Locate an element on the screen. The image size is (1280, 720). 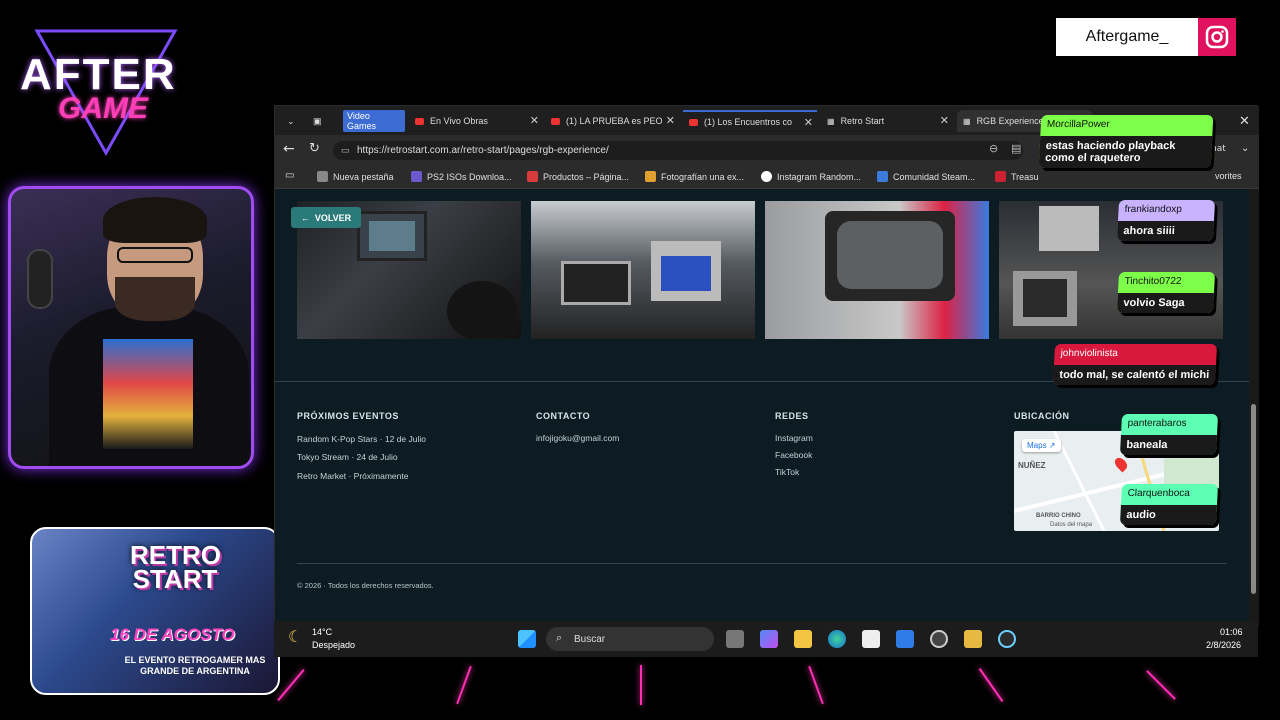
streamer-glasses is located at coordinates (155, 255).